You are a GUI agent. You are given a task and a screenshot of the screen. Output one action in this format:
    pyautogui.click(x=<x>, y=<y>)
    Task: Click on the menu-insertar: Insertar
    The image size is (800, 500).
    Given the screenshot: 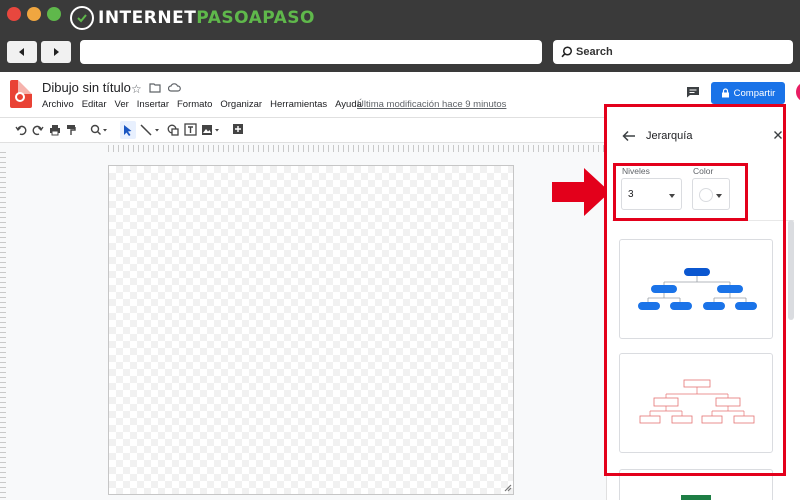 What is the action you would take?
    pyautogui.click(x=153, y=104)
    